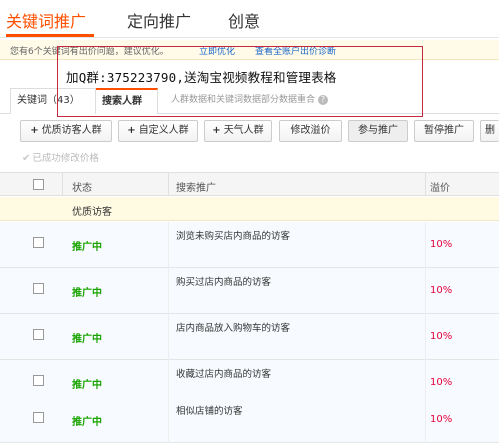  What do you see at coordinates (243, 130) in the screenshot?
I see `add-weather-crowd-label: 天气人群` at bounding box center [243, 130].